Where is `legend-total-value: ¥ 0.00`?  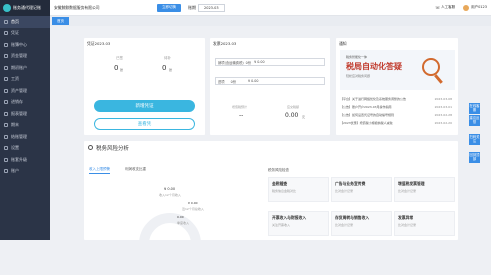 legend-total-value: ¥ 0.00 is located at coordinates (193, 203).